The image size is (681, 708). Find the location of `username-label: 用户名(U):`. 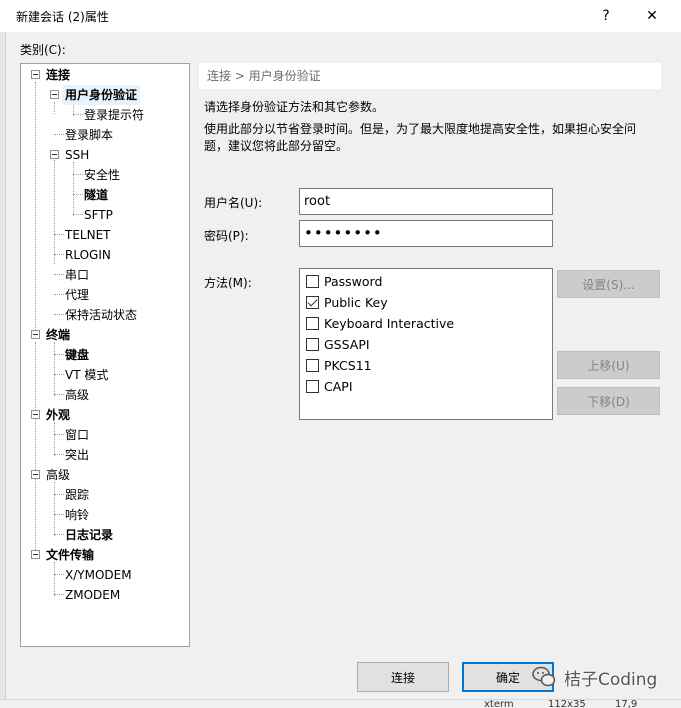

username-label: 用户名(U): is located at coordinates (233, 203).